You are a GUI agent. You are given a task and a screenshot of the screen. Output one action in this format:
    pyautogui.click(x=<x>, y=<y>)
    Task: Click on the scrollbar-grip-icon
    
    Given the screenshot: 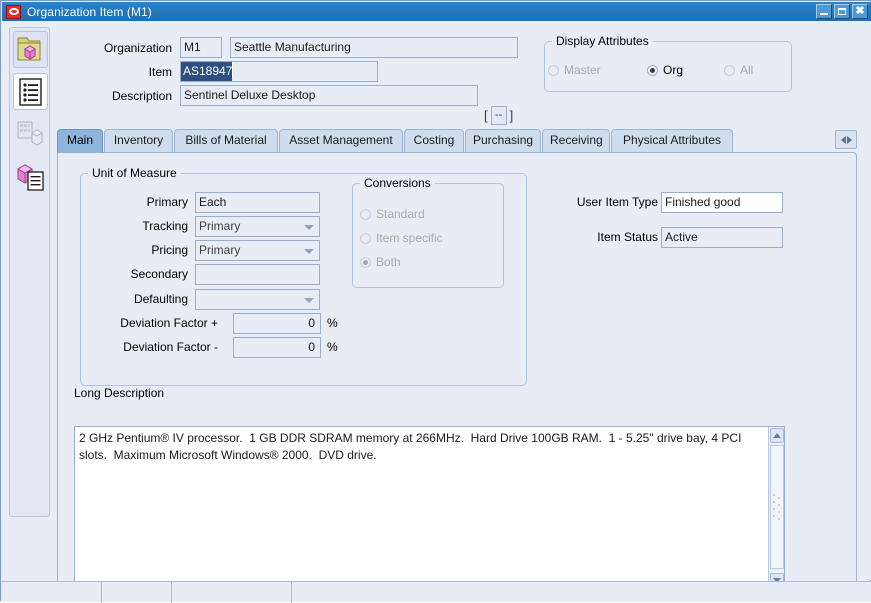 What is the action you would take?
    pyautogui.click(x=777, y=507)
    